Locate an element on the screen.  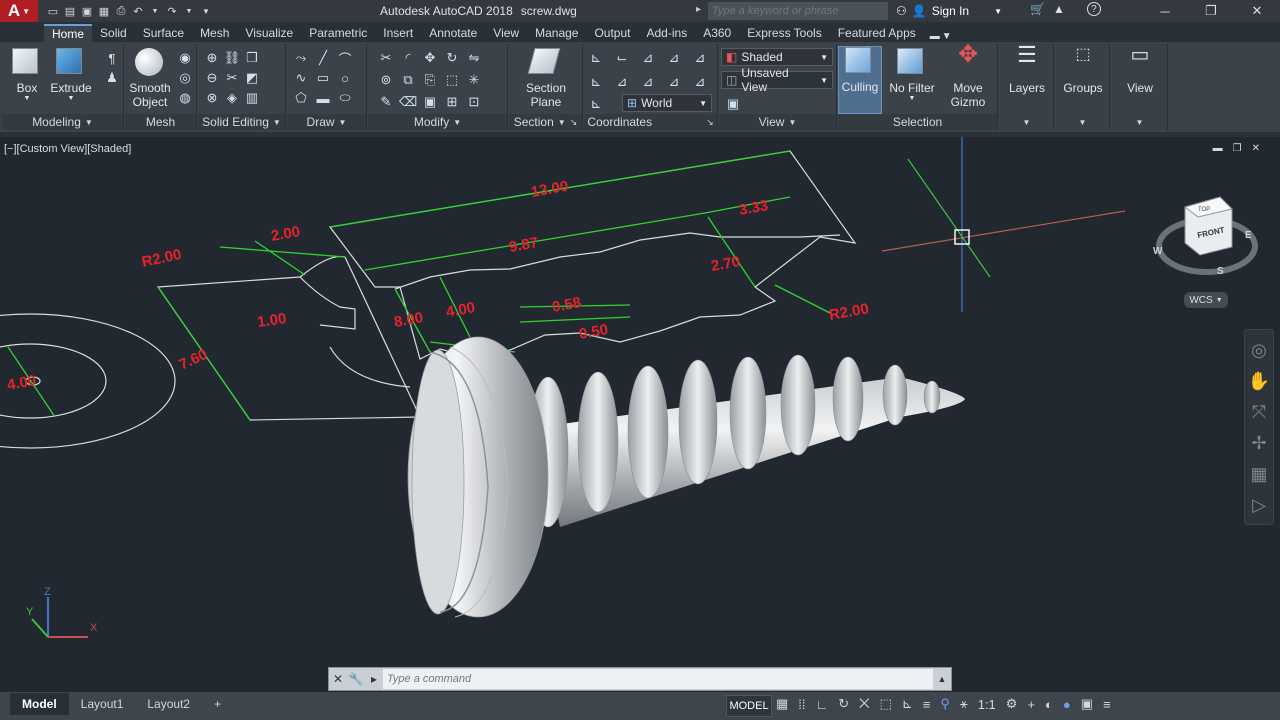
region-icon: ▬ is located at coordinates (323, 98).